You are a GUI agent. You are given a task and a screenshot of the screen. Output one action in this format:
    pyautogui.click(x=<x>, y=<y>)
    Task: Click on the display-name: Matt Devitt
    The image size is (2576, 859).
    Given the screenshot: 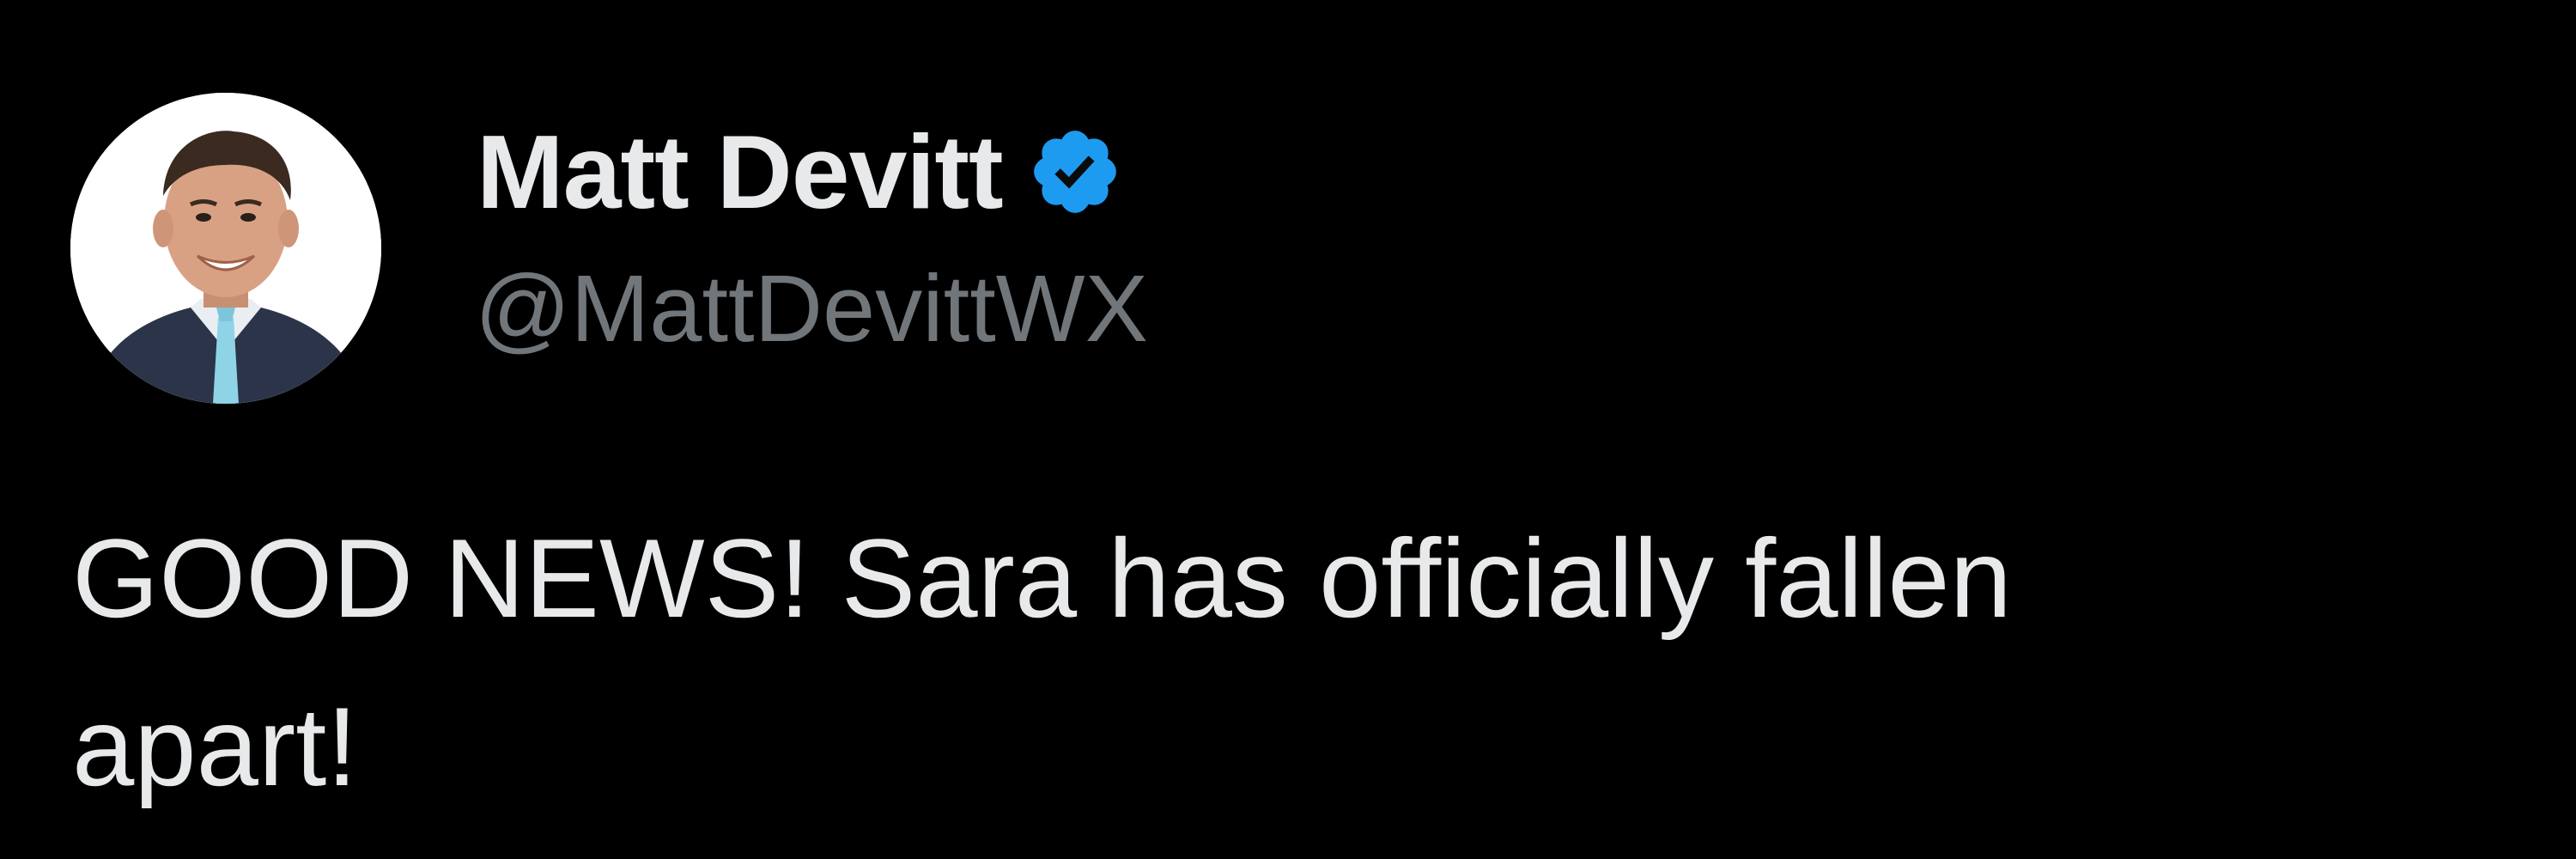 What is the action you would take?
    pyautogui.click(x=740, y=172)
    